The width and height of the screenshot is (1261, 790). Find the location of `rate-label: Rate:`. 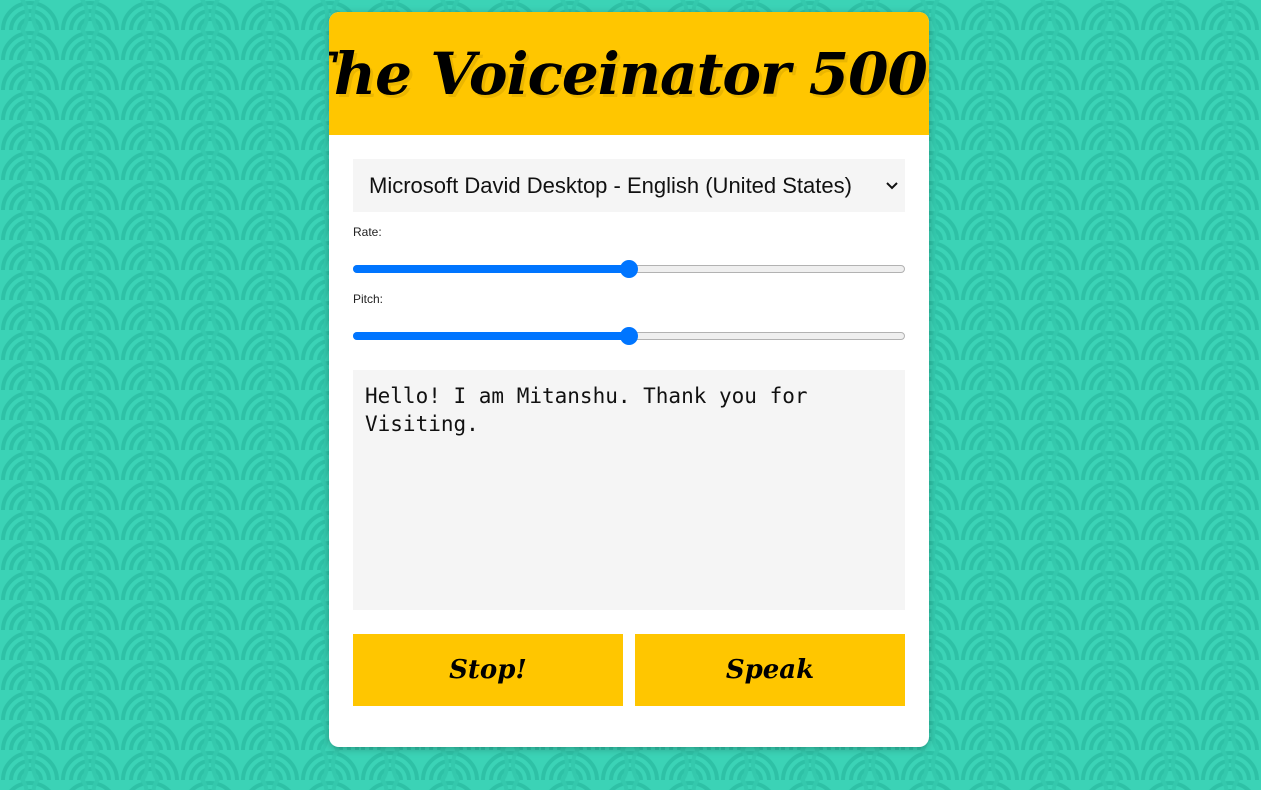

rate-label: Rate: is located at coordinates (367, 232).